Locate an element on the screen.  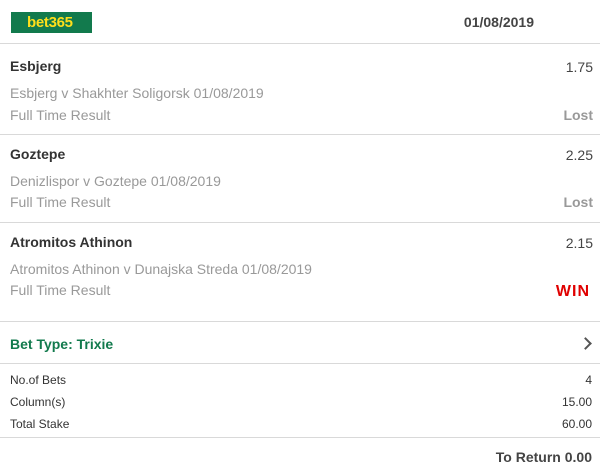
bet-type-row: Bet Type: Trixie is located at coordinates (300, 343).